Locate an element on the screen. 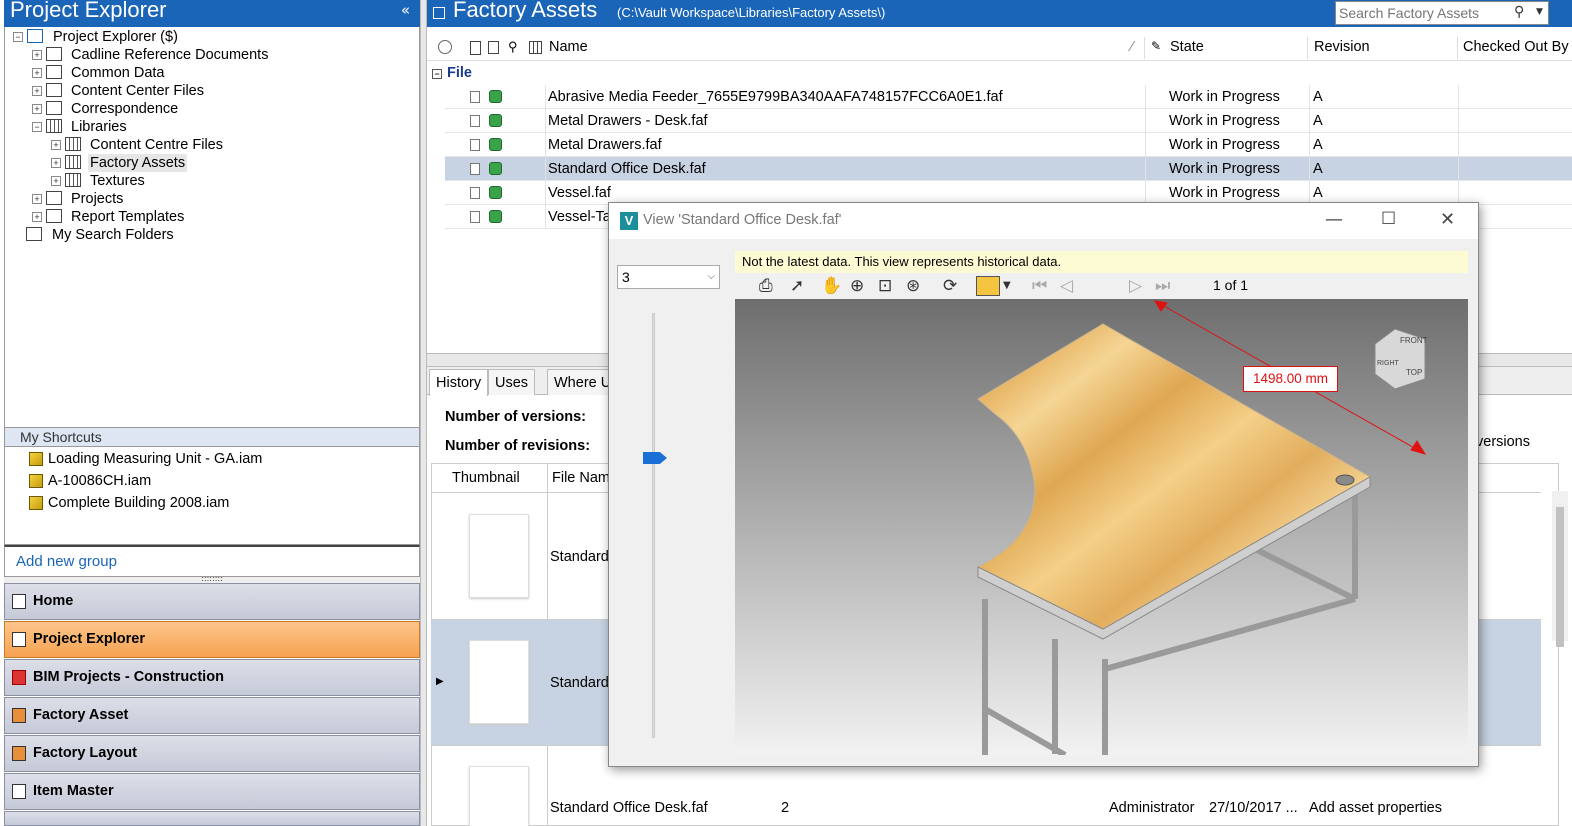 The height and width of the screenshot is (826, 1572). search-input is located at coordinates (1424, 13).